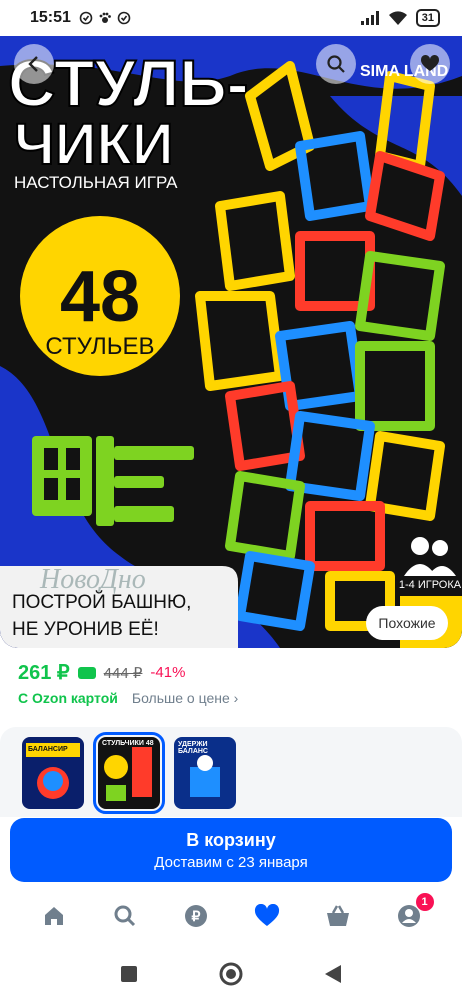 Image resolution: width=462 pixels, height=1000 pixels. Describe the element at coordinates (205, 773) in the screenshot. I see `variant-thumb-3: УДЕРЖИ БАЛАНС` at that location.